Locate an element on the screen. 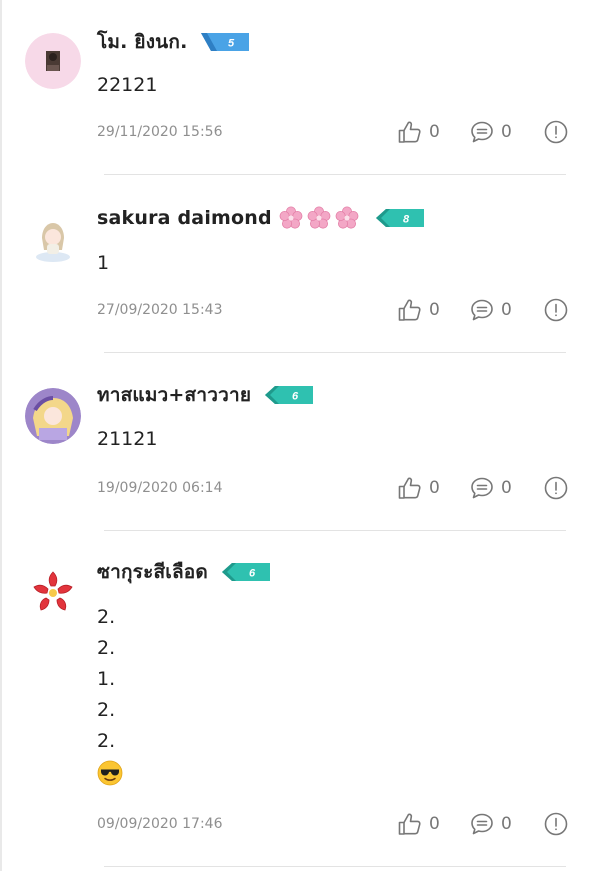 This screenshot has height=871, width=600. comment-header: ทาสแมว+สาววาย 6 is located at coordinates (205, 395).